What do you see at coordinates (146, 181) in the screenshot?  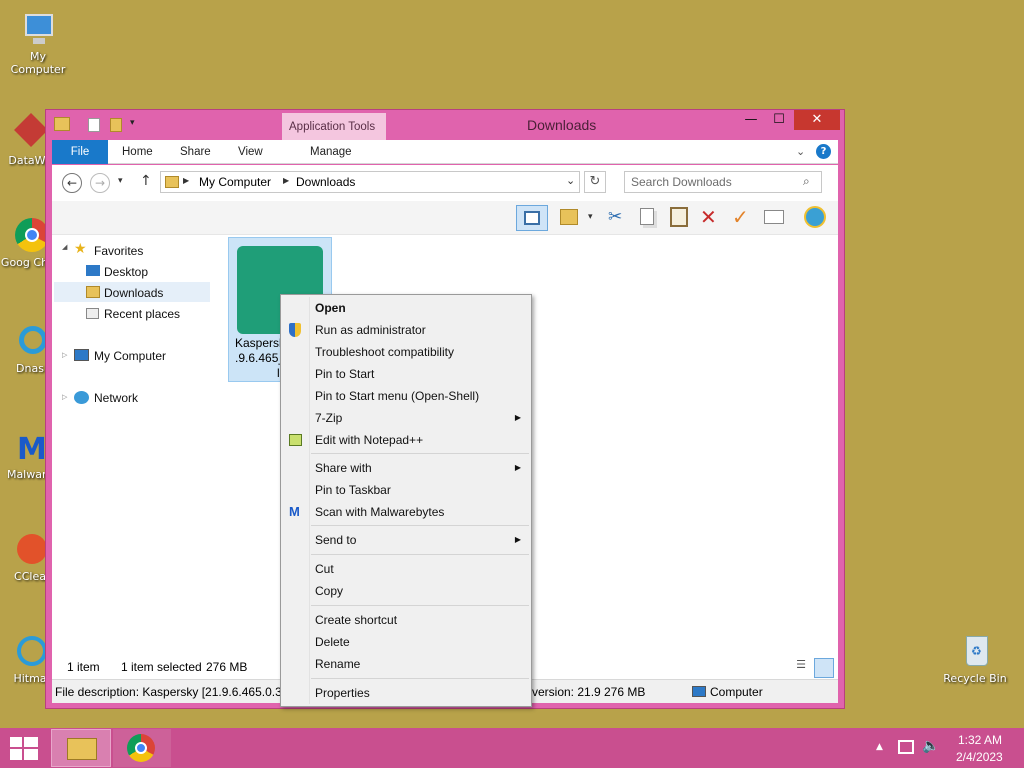 I see `up-button: ↑` at bounding box center [146, 181].